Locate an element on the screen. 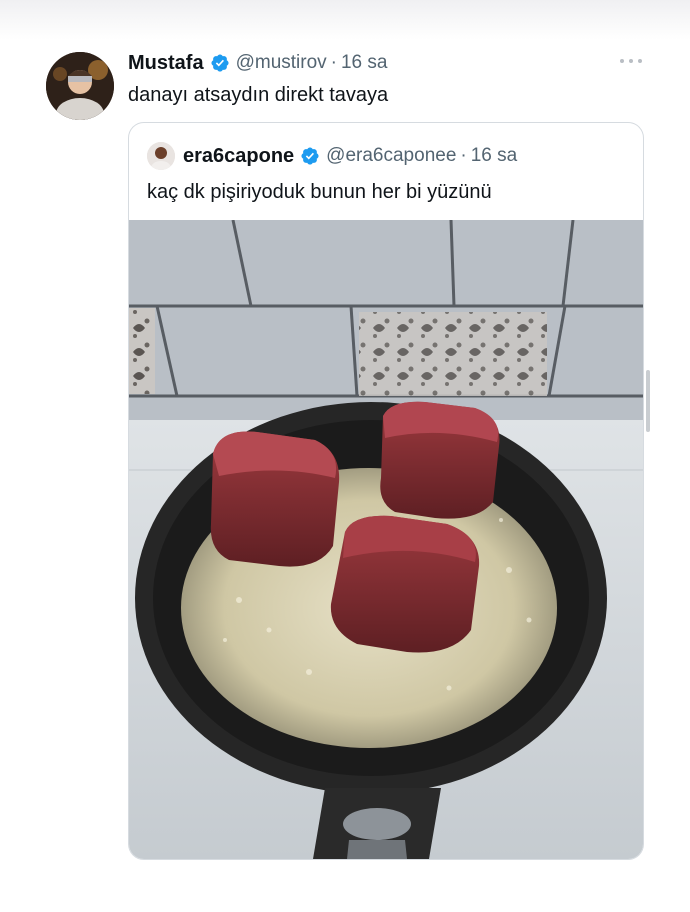 The width and height of the screenshot is (690, 912). author-avatar is located at coordinates (80, 86).